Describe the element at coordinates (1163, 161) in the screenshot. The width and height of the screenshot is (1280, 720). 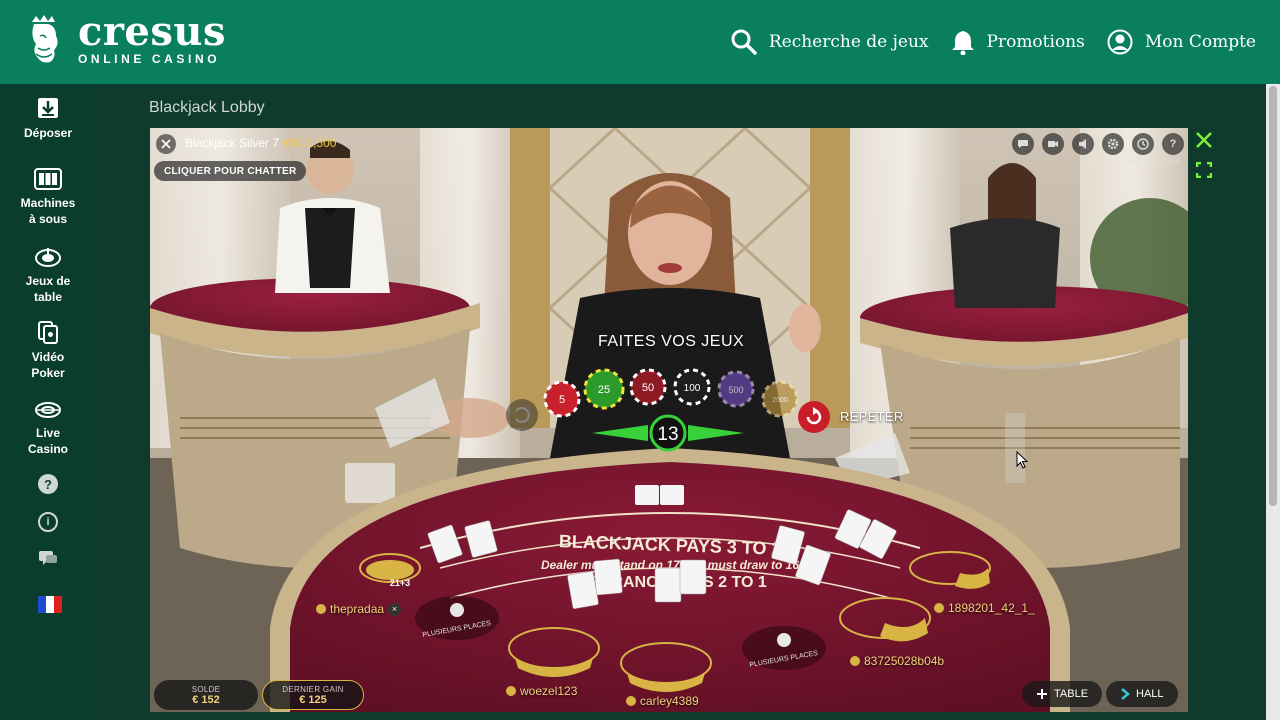
I see `game-clock: # 00:57:59` at that location.